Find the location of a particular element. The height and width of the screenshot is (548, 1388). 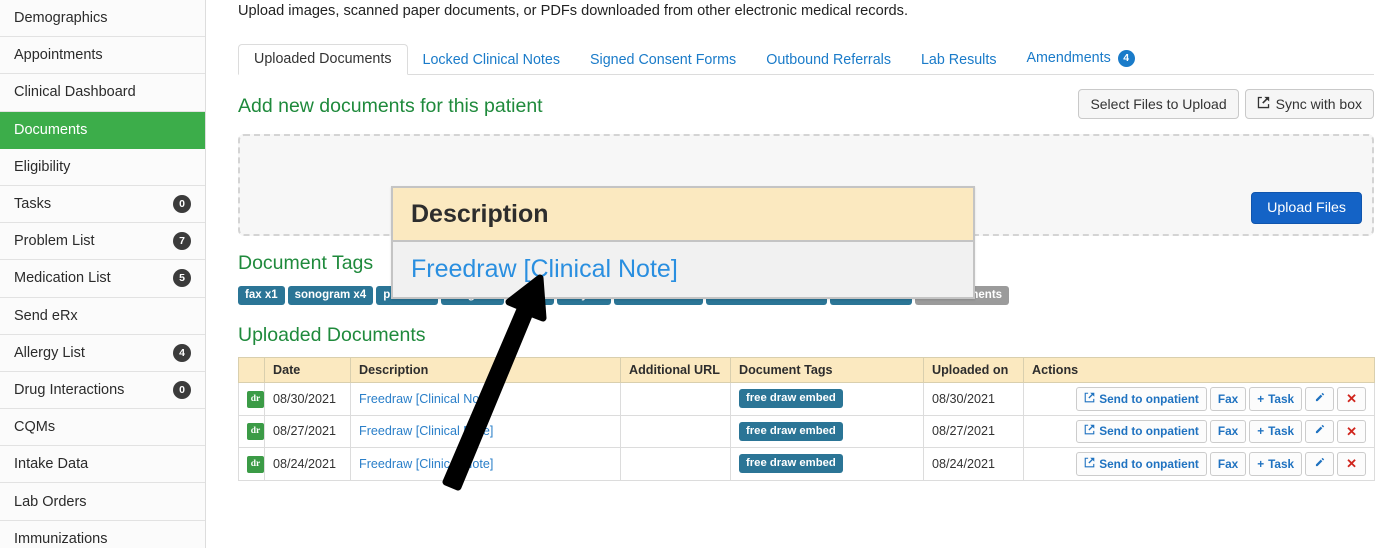

date-cell: 08/27/2021 is located at coordinates (307, 431).